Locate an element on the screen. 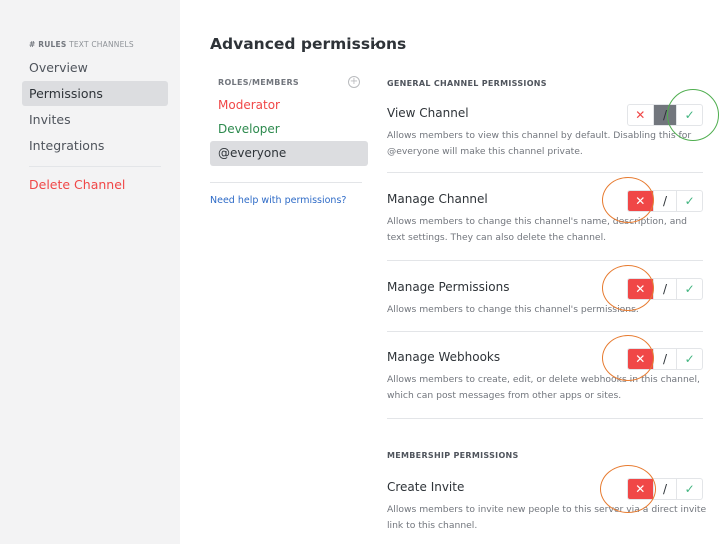  permission-toggle-create-invite: ✕ / ✓ is located at coordinates (665, 489).